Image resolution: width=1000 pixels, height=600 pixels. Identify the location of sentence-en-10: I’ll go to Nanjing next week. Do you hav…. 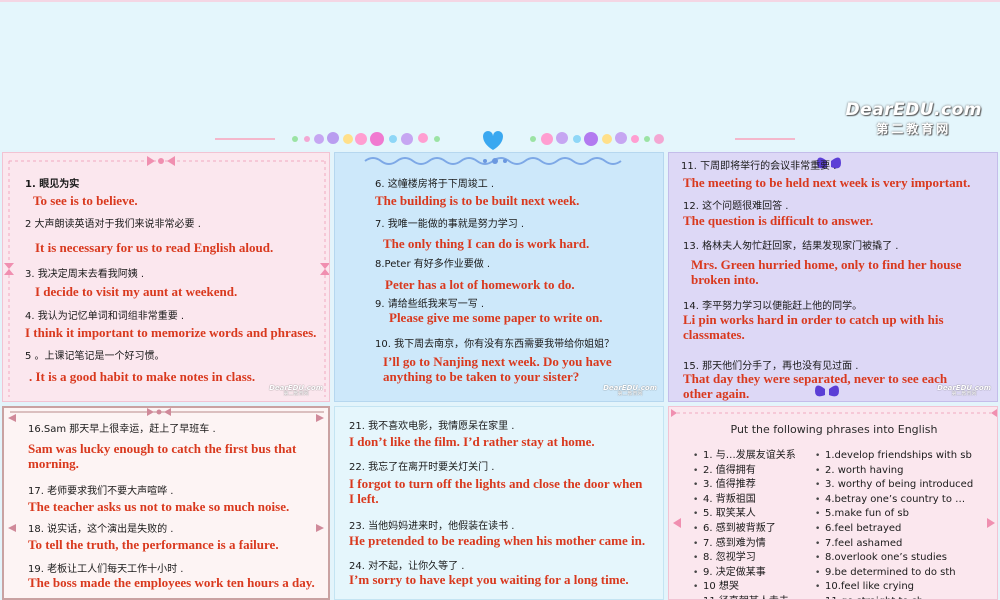
(497, 369).